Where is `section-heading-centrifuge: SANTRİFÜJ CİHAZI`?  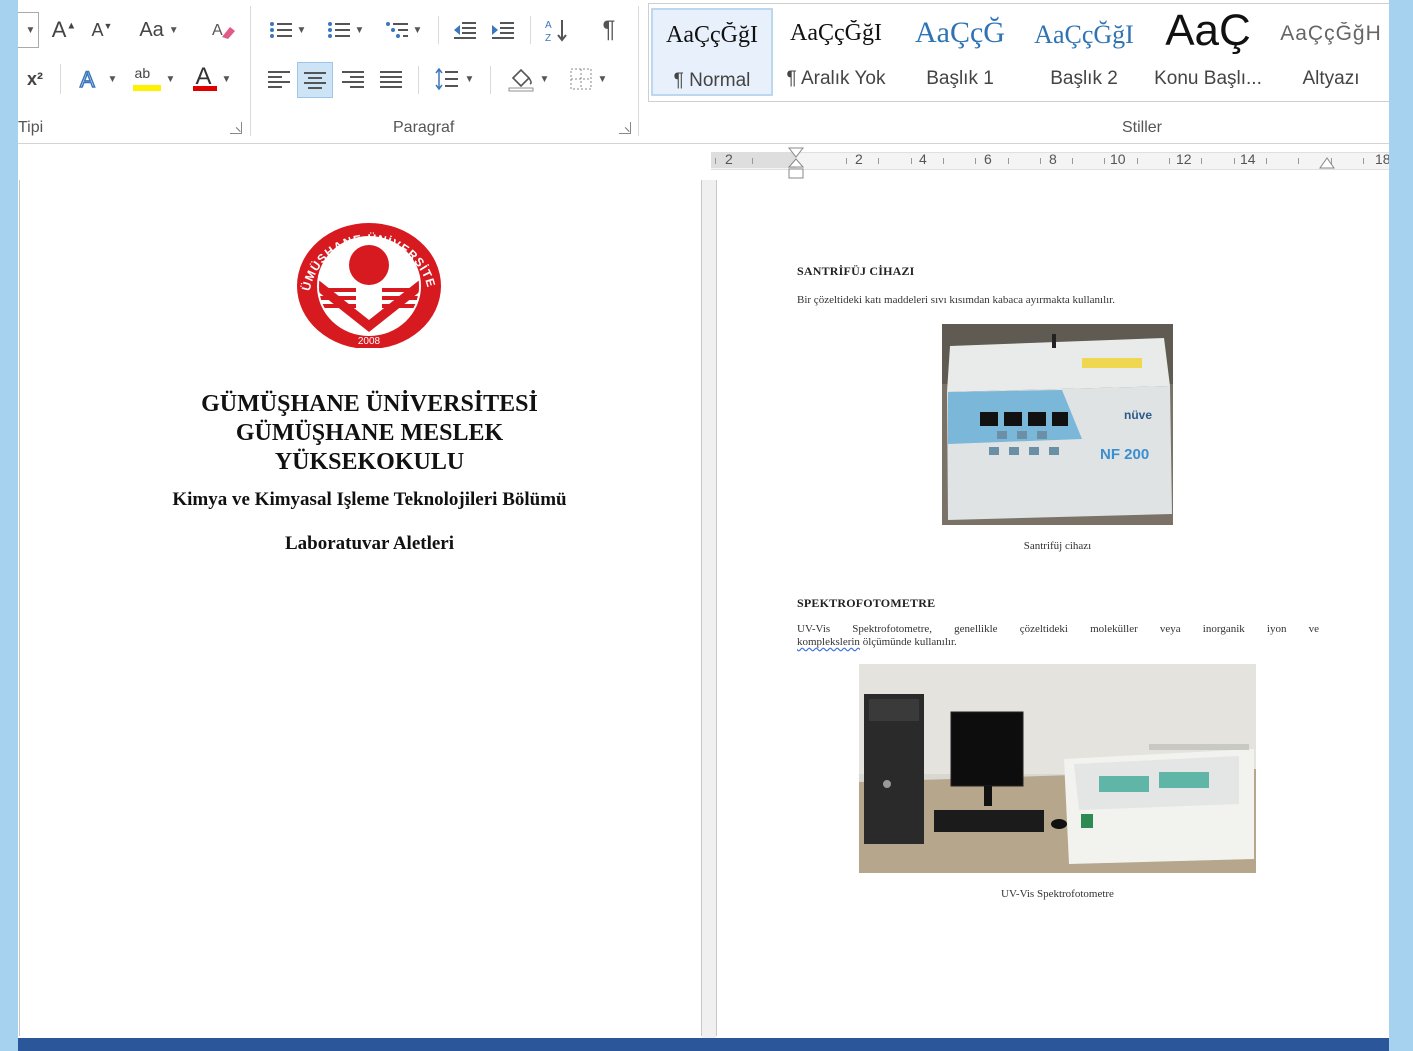 section-heading-centrifuge: SANTRİFÜJ CİHAZI is located at coordinates (856, 271).